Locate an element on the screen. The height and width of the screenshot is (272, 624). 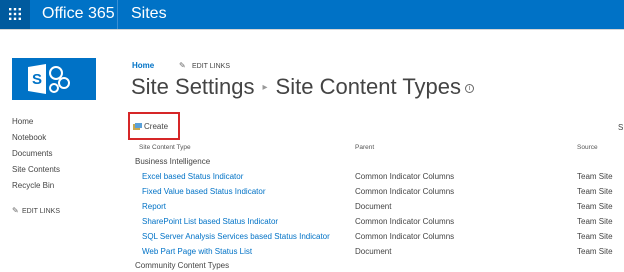
create-button: Create is located at coordinates (150, 127).